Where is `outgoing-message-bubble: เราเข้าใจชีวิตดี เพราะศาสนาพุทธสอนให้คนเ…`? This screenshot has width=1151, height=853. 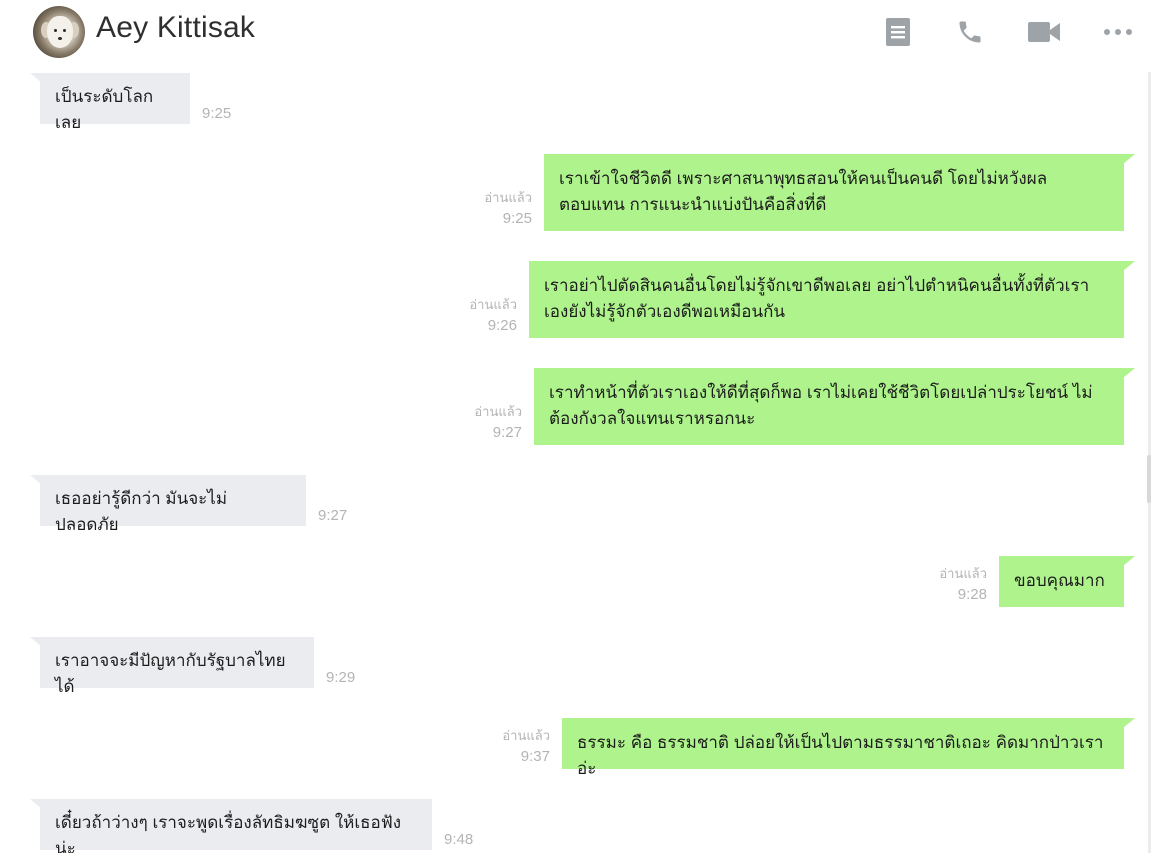 outgoing-message-bubble: เราเข้าใจชีวิตดี เพราะศาสนาพุทธสอนให้คนเ… is located at coordinates (839, 192).